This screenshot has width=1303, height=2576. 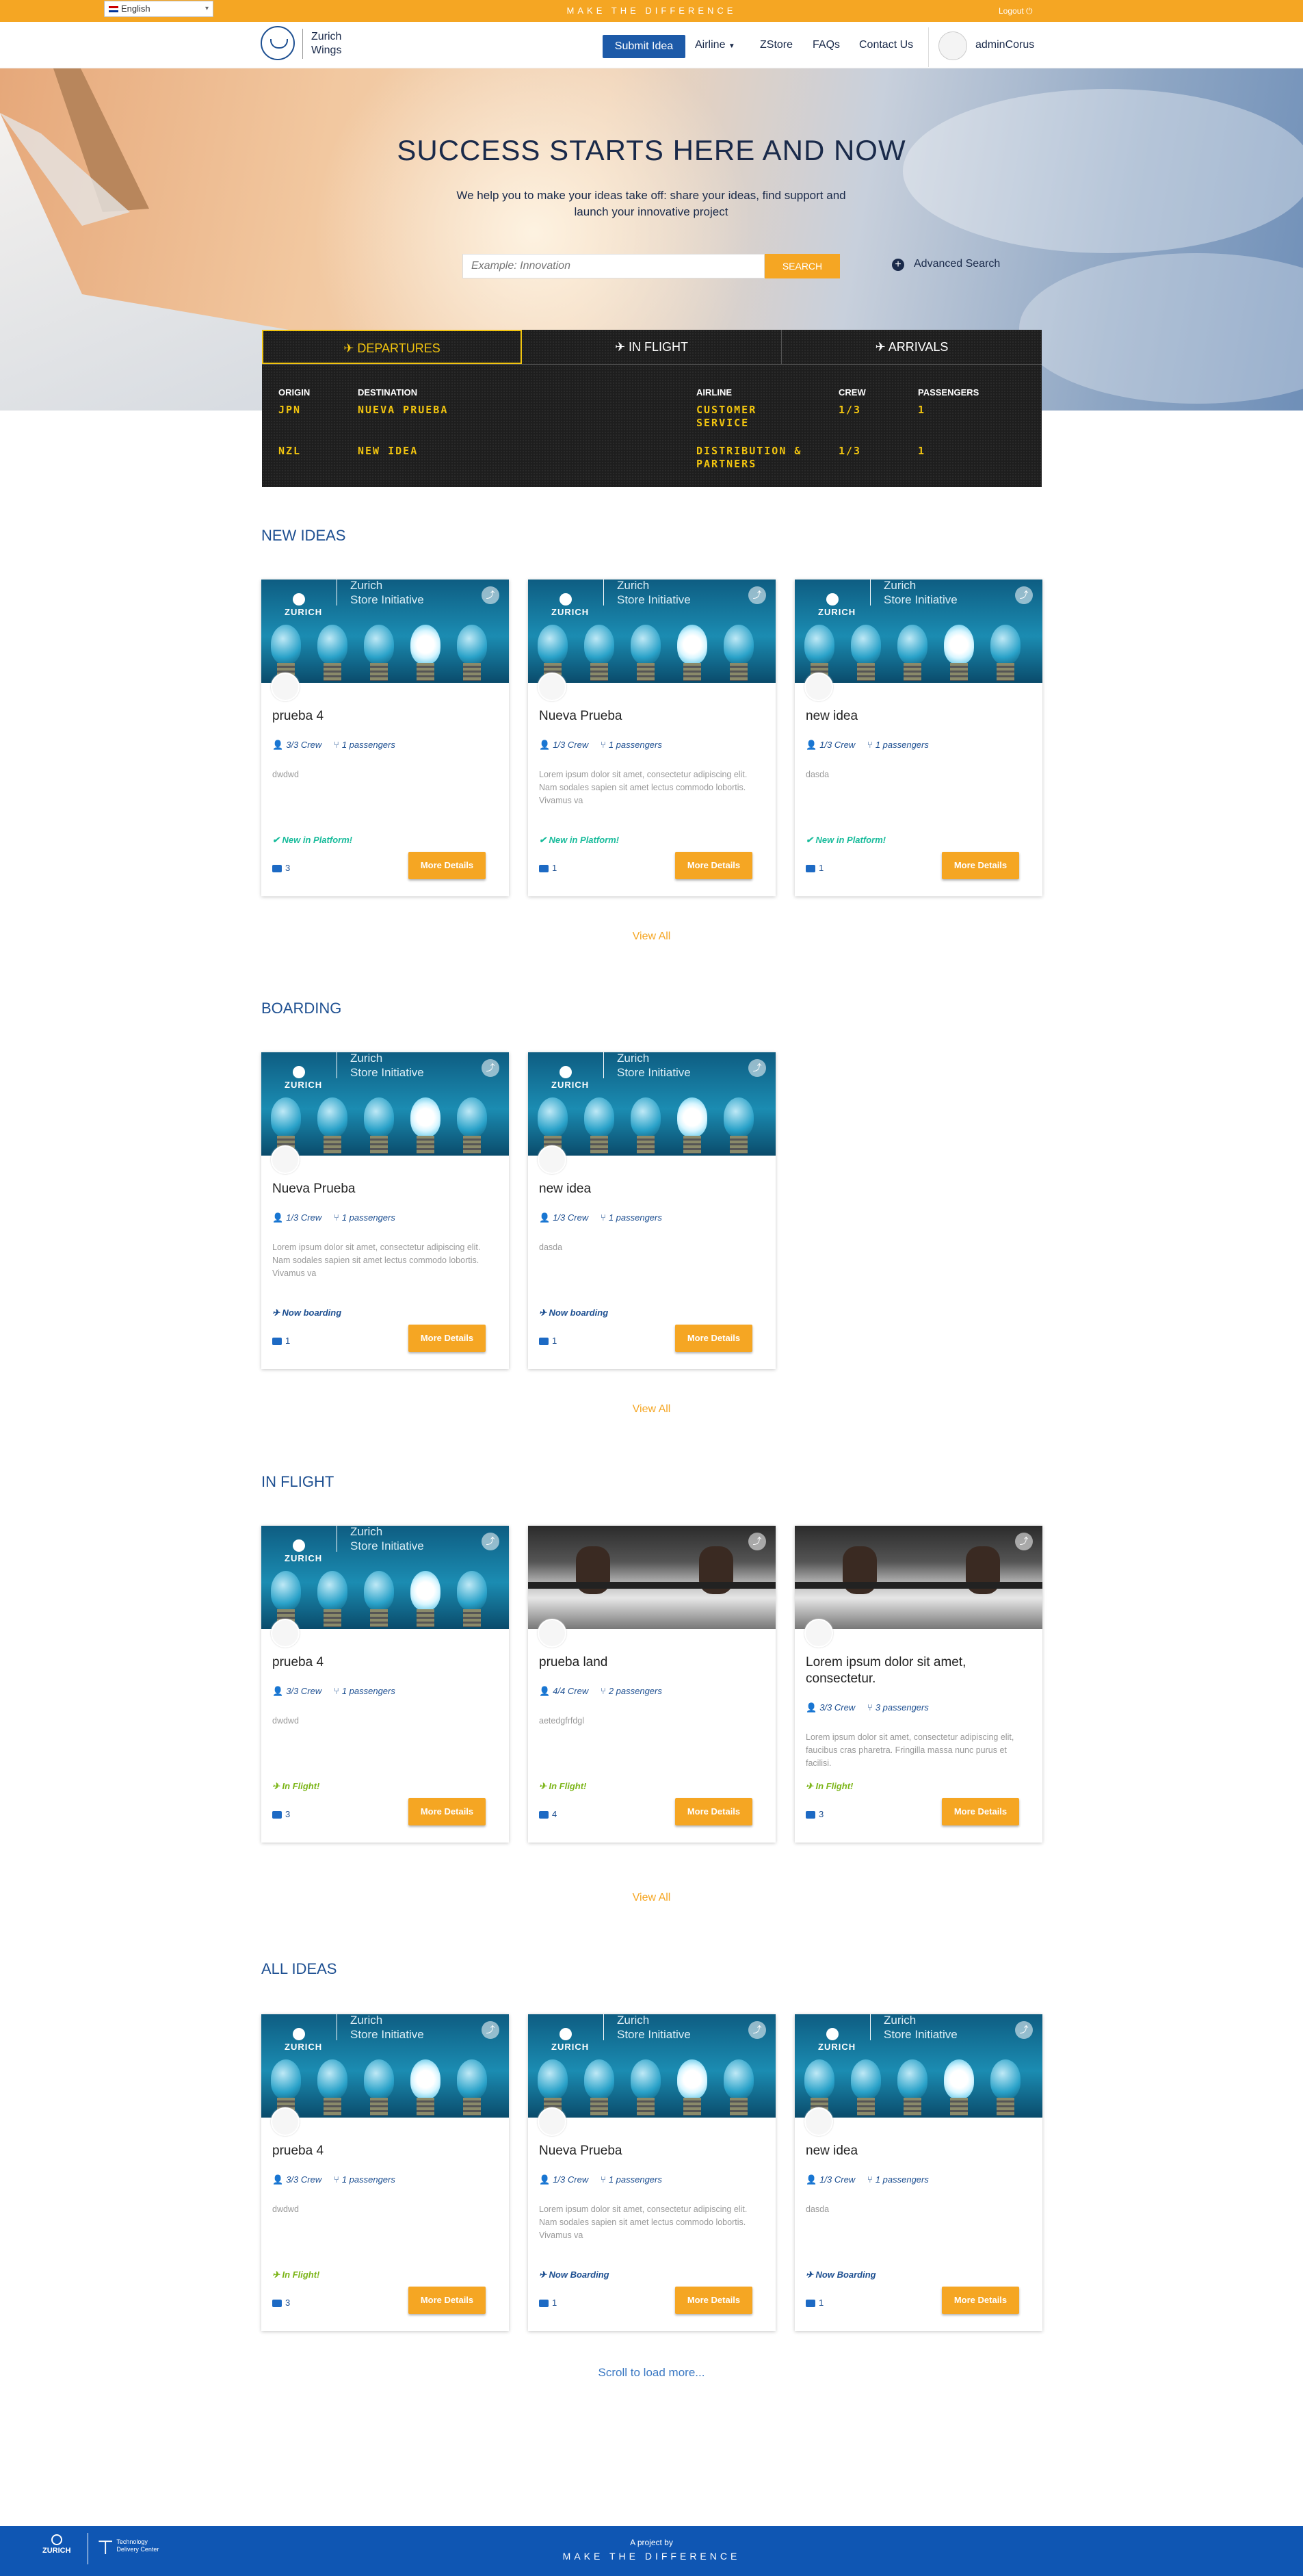 I want to click on view-all-in-flight: View All, so click(x=651, y=1898).